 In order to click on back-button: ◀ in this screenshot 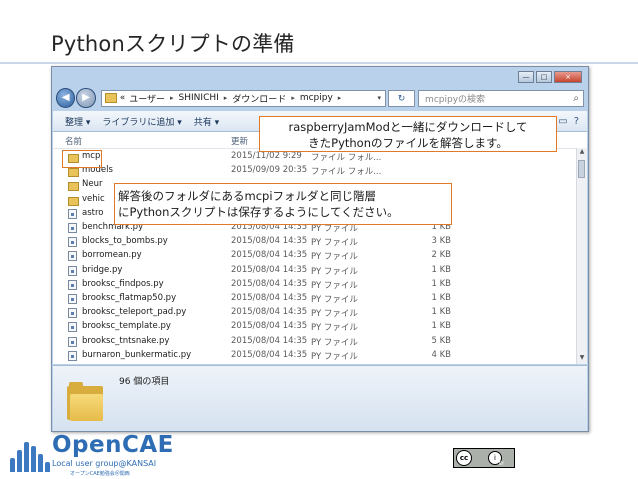, I will do `click(66, 98)`.